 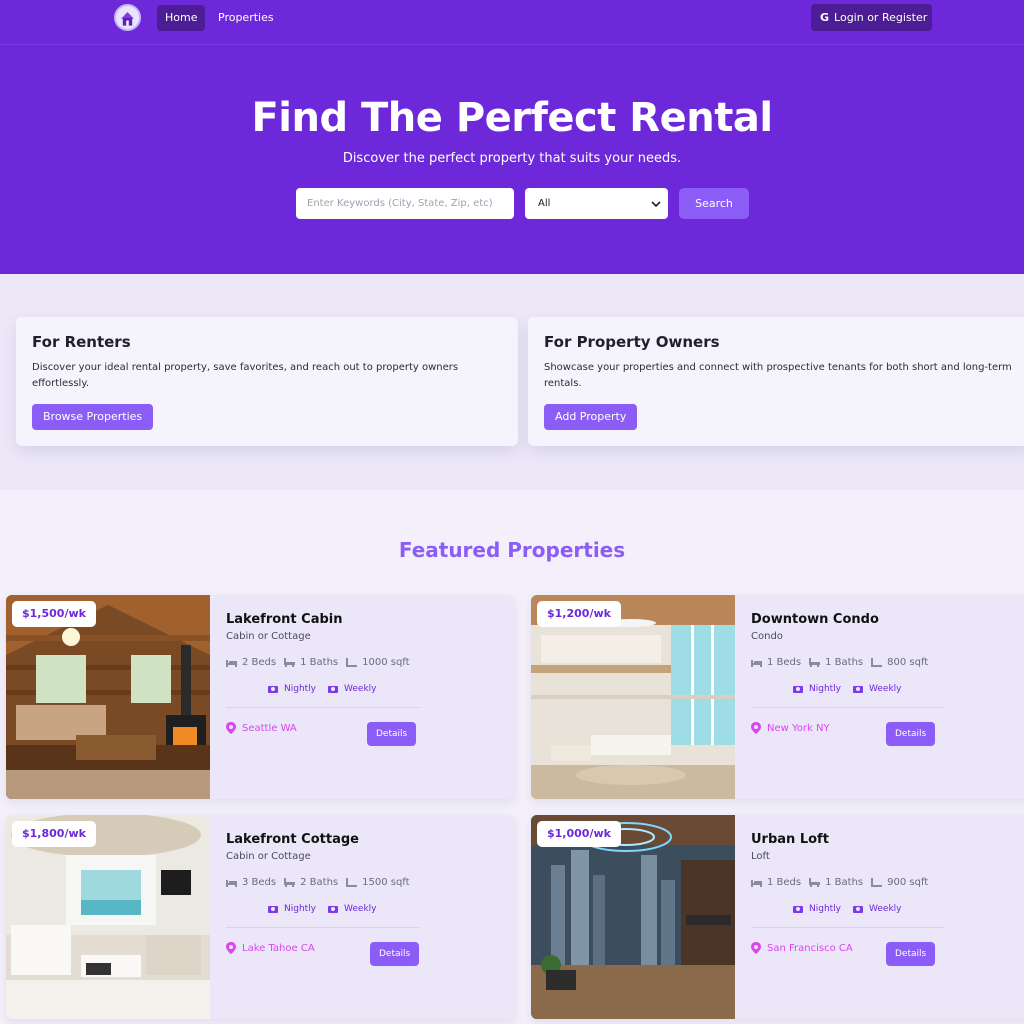 I want to click on price-badge: $1,200/wk, so click(x=579, y=614).